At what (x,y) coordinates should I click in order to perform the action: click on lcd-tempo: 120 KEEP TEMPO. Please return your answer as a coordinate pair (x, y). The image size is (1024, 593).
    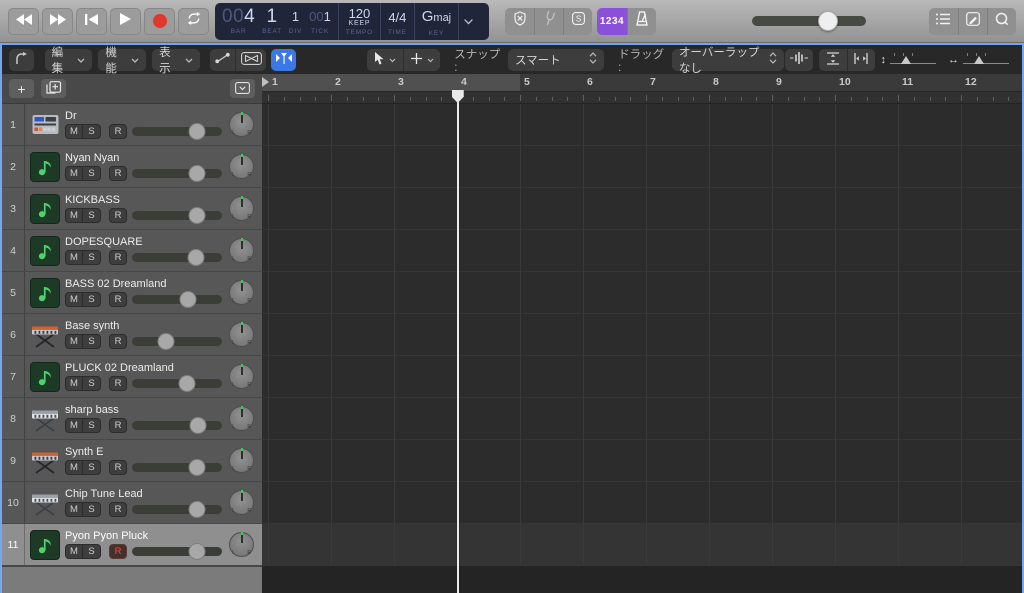
    Looking at the image, I should click on (358, 21).